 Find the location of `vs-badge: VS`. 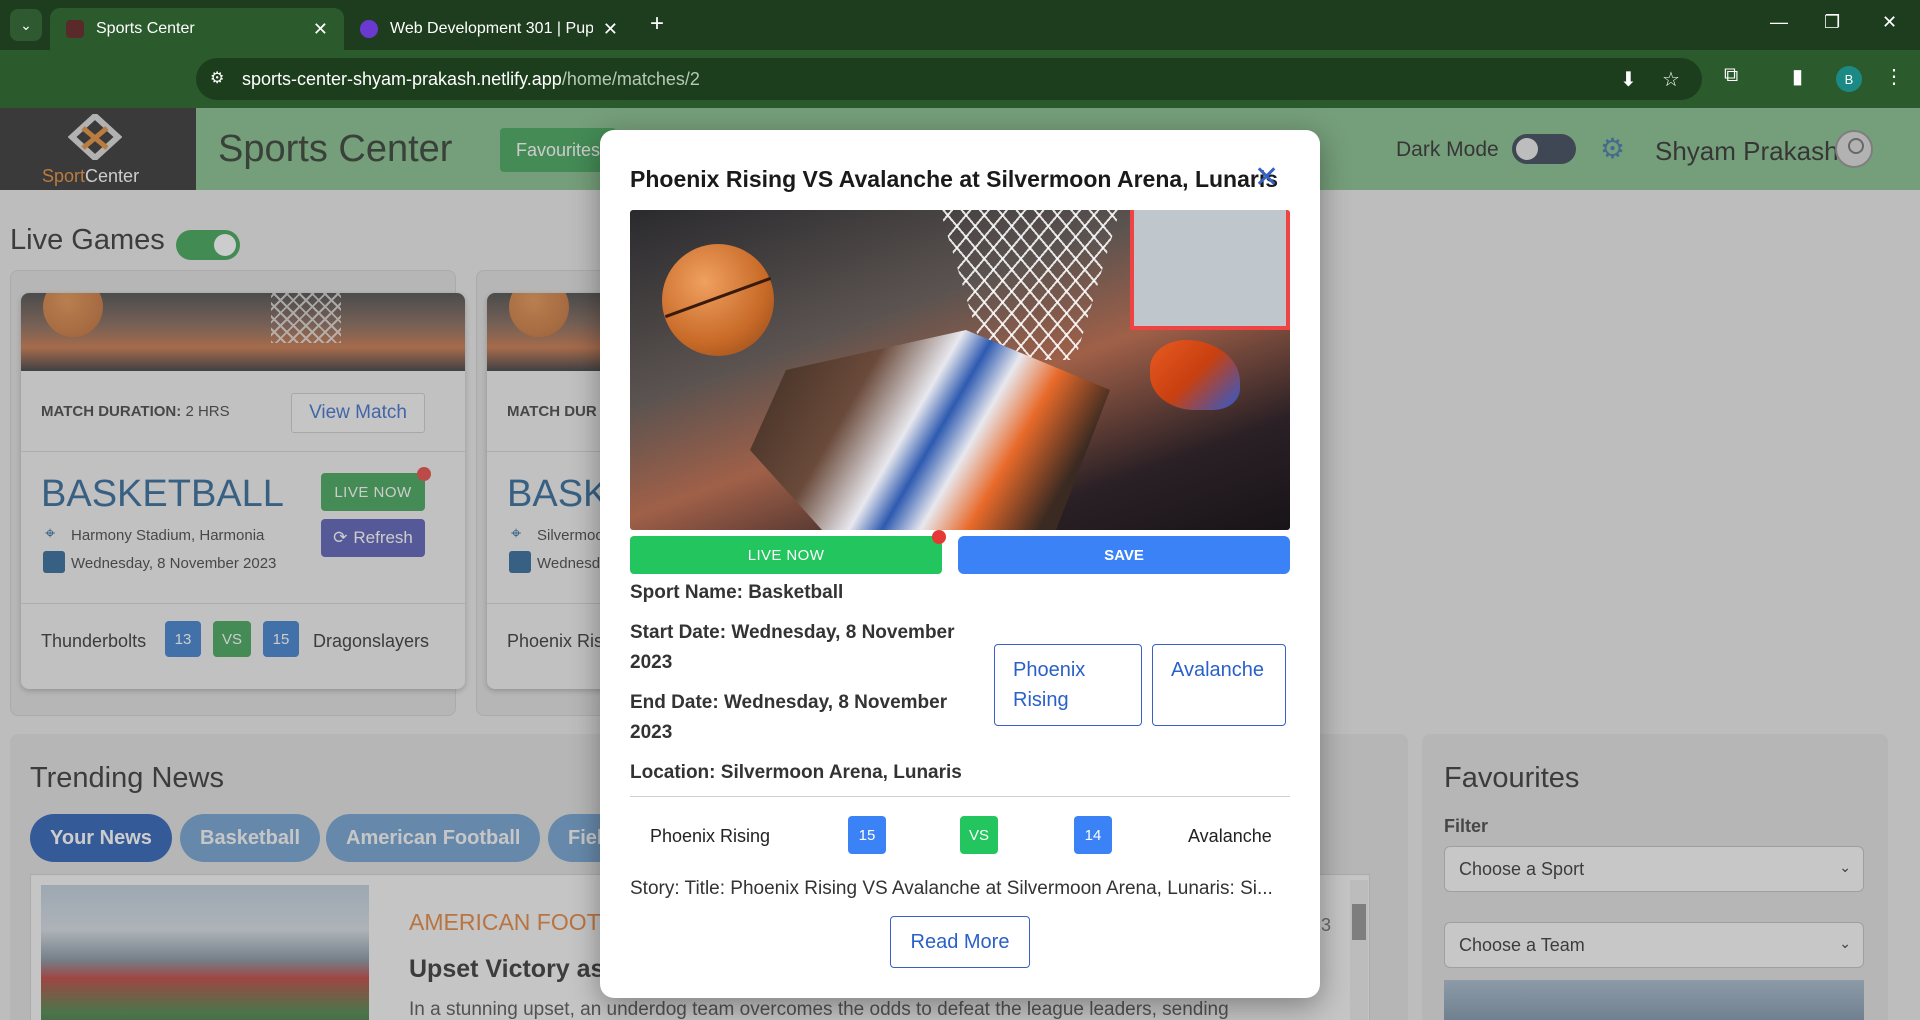

vs-badge: VS is located at coordinates (979, 835).